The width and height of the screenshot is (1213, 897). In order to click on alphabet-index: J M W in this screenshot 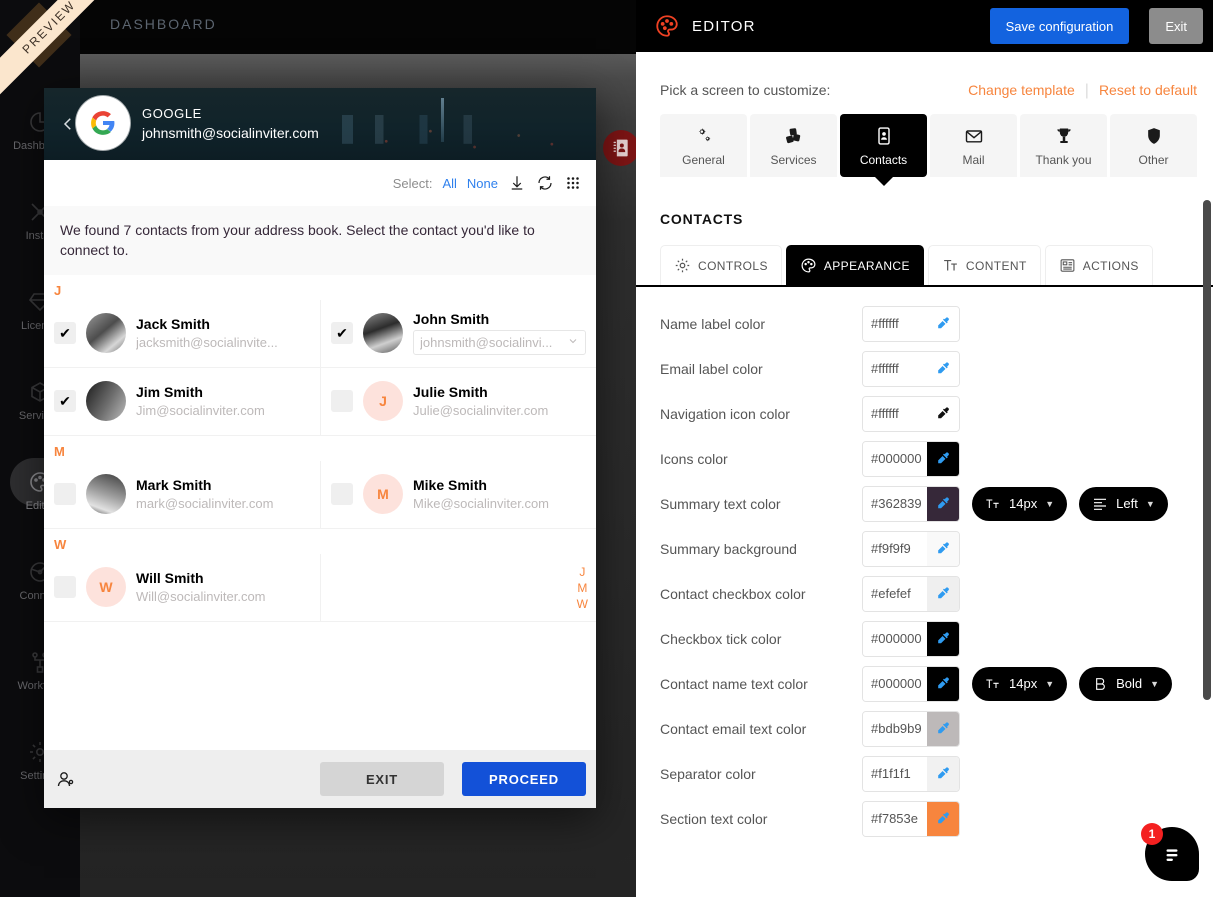, I will do `click(582, 588)`.